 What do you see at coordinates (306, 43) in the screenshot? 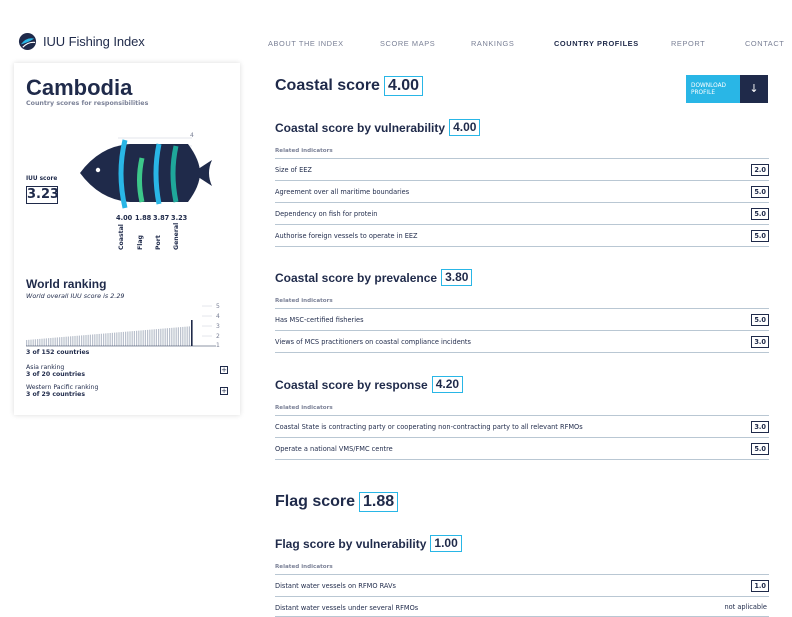
I see `nav-about: ABOUT THE INDEX` at bounding box center [306, 43].